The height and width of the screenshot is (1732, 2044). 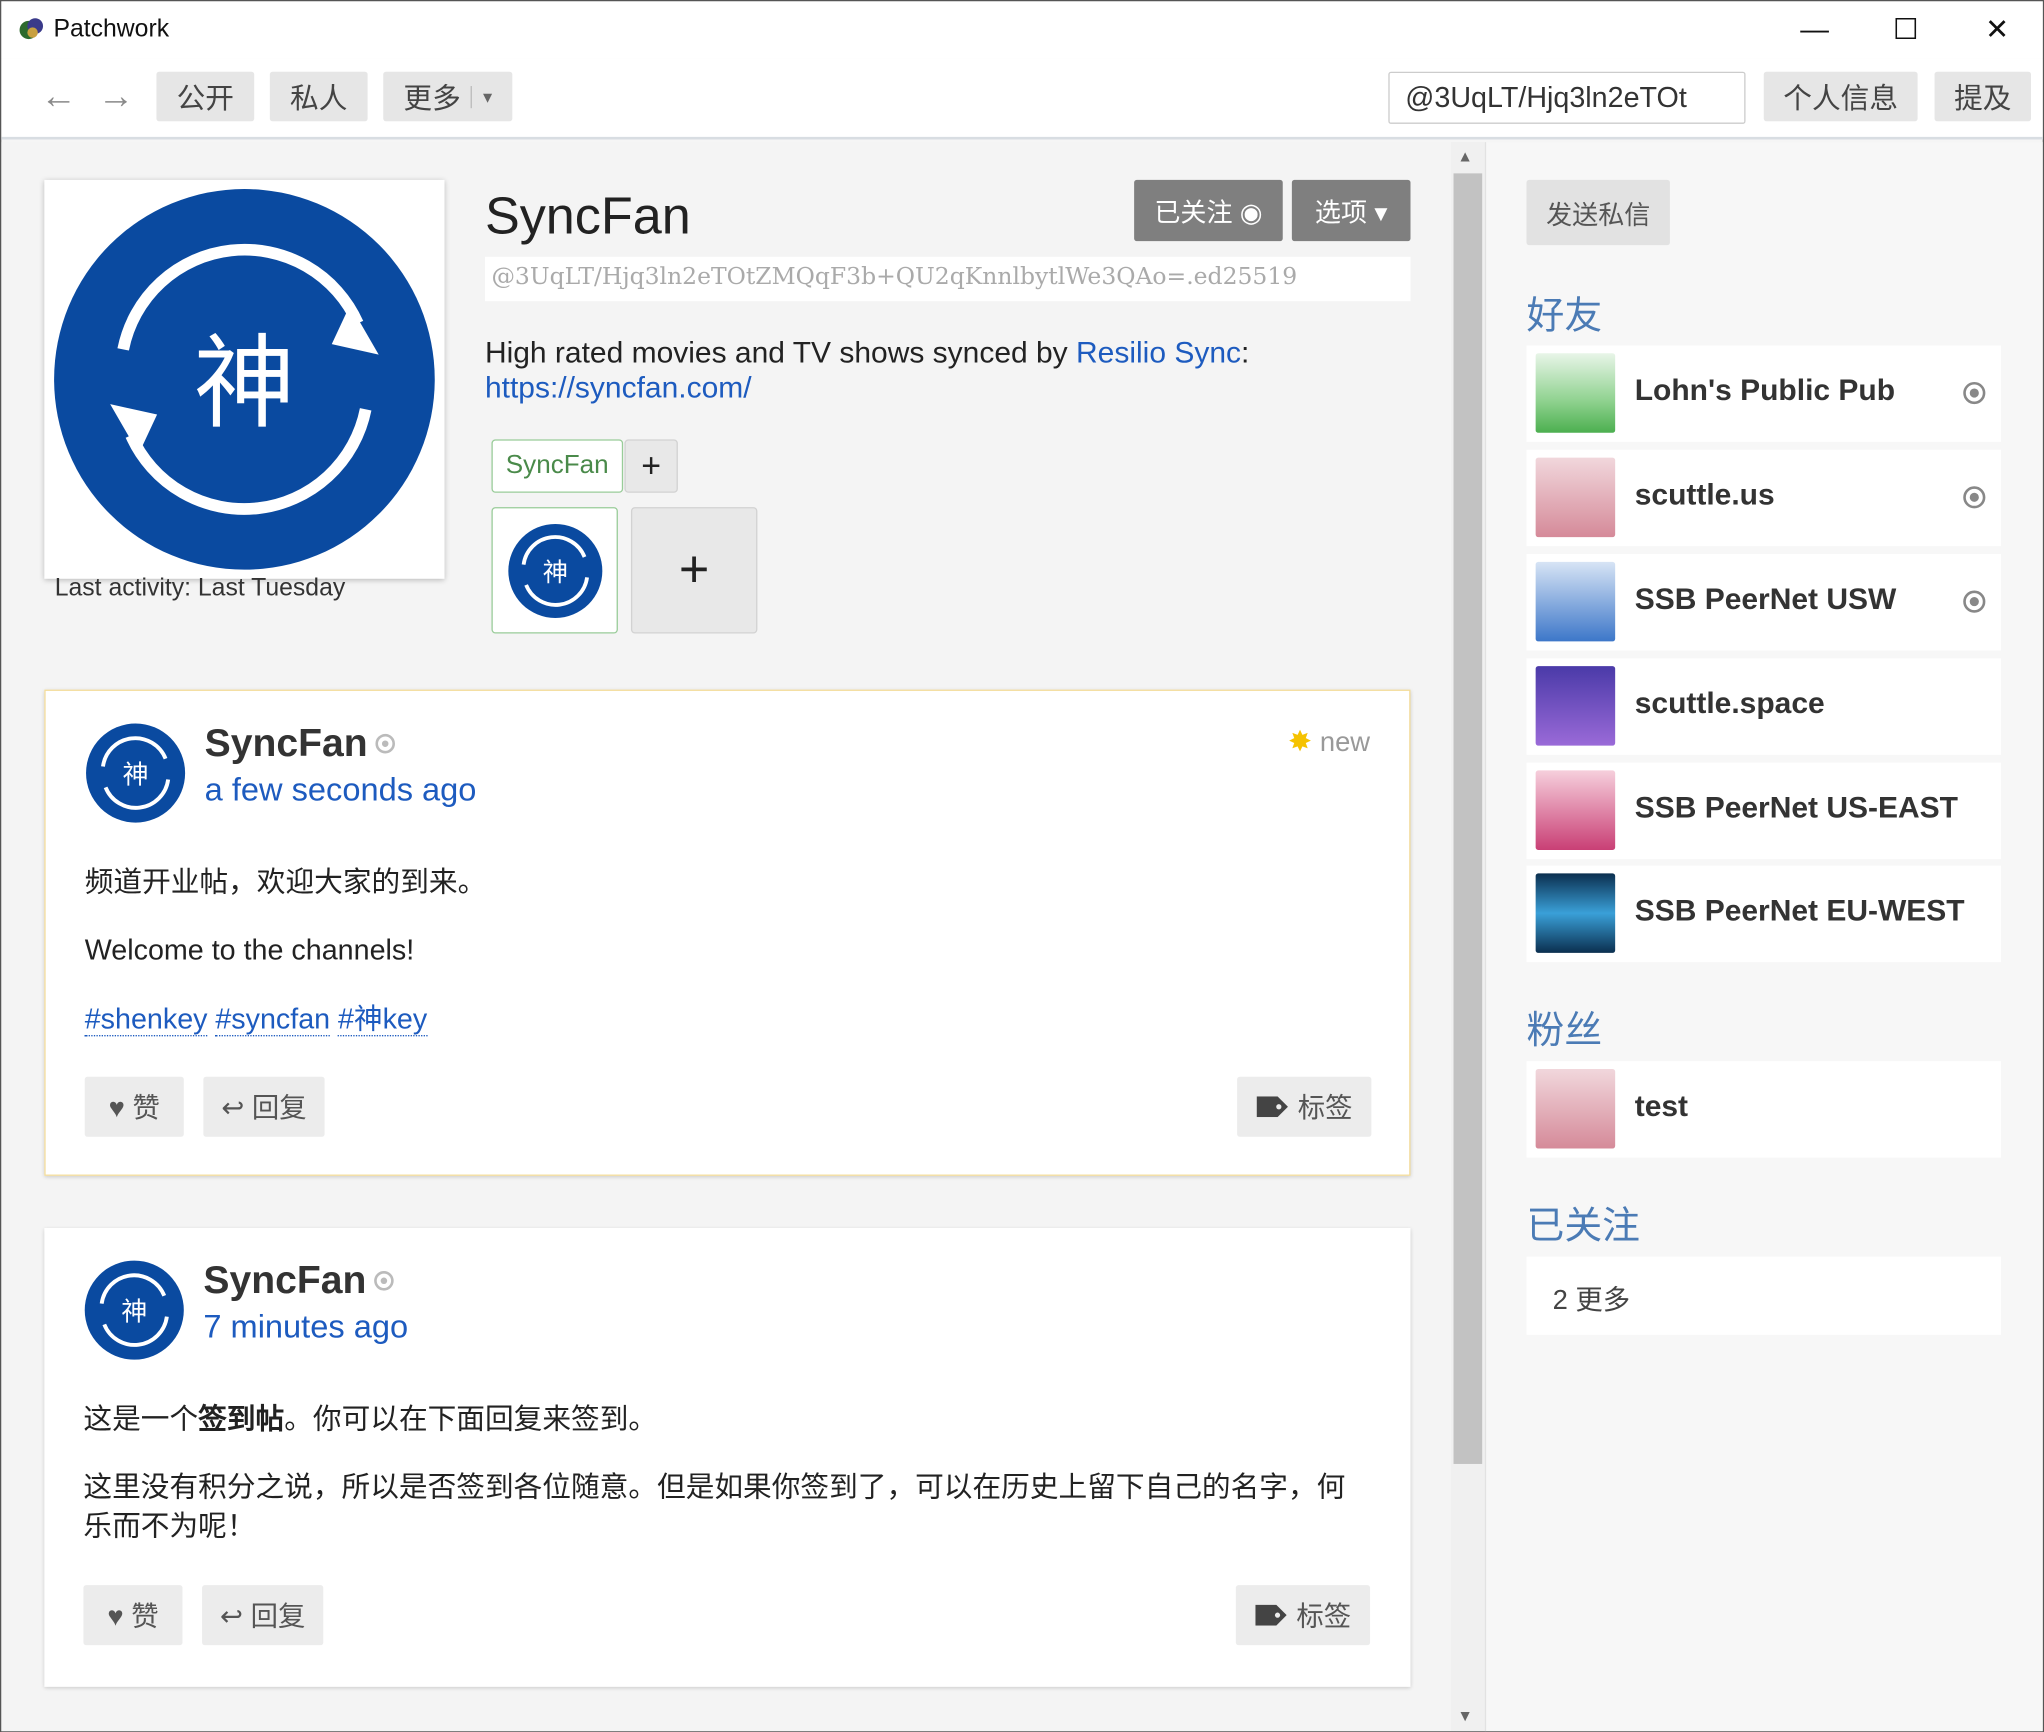 What do you see at coordinates (1905, 29) in the screenshot?
I see `maximize-button: ☐` at bounding box center [1905, 29].